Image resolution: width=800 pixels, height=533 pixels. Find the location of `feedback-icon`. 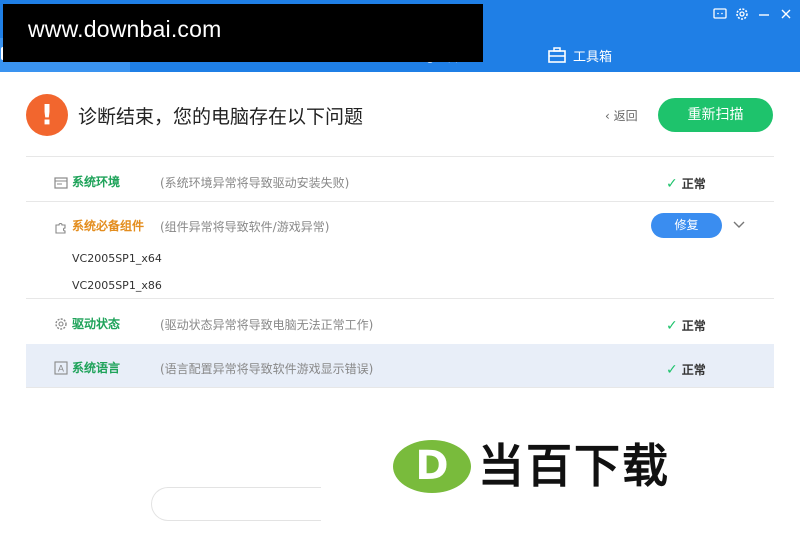

feedback-icon is located at coordinates (720, 15).